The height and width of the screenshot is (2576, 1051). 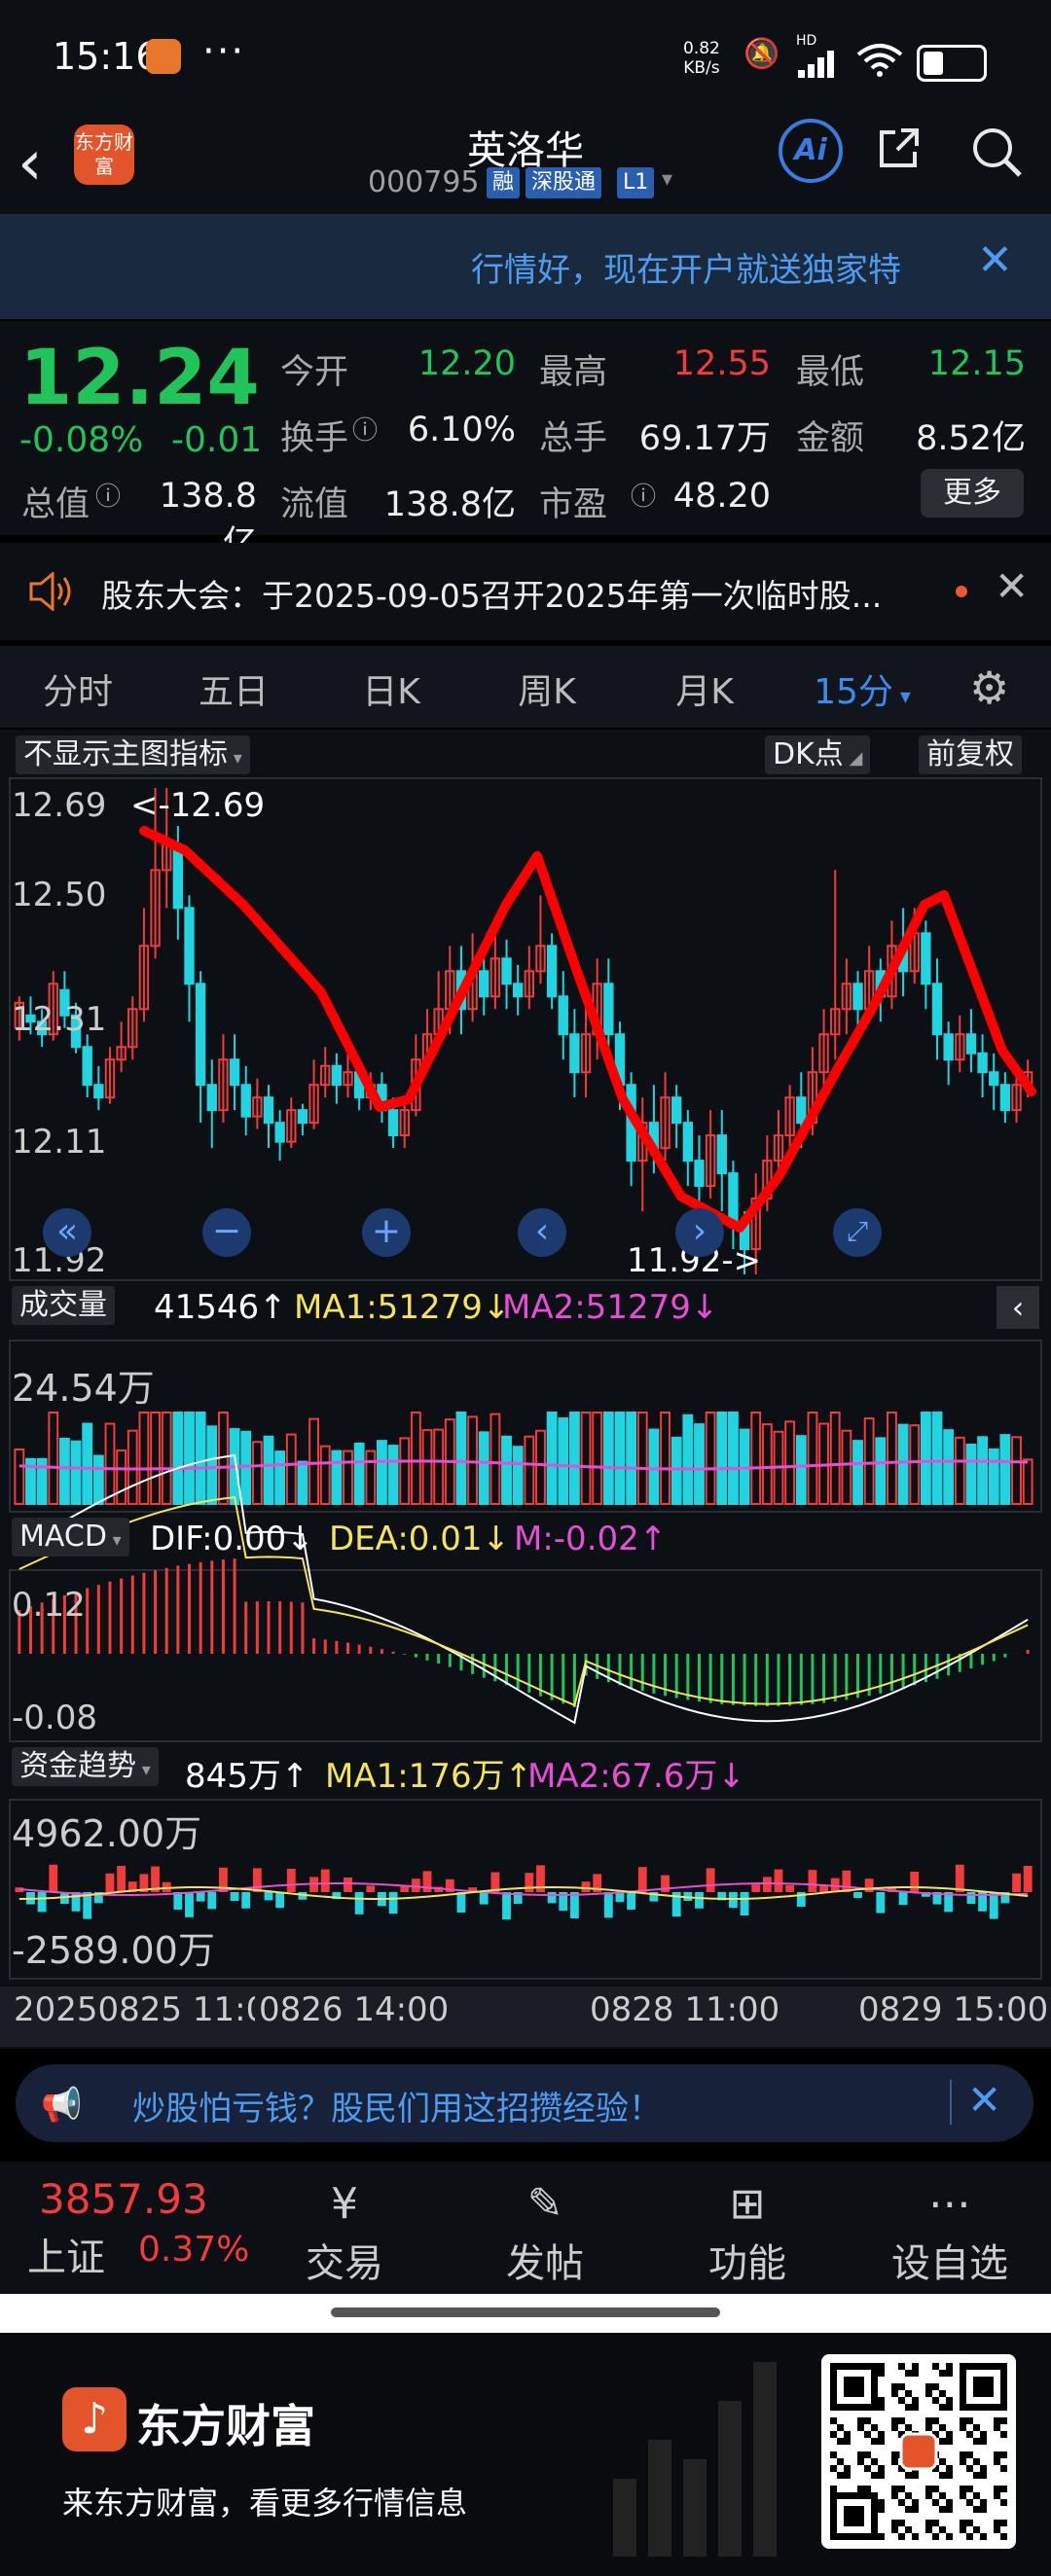 I want to click on qr-logo-icon, so click(x=918, y=2451).